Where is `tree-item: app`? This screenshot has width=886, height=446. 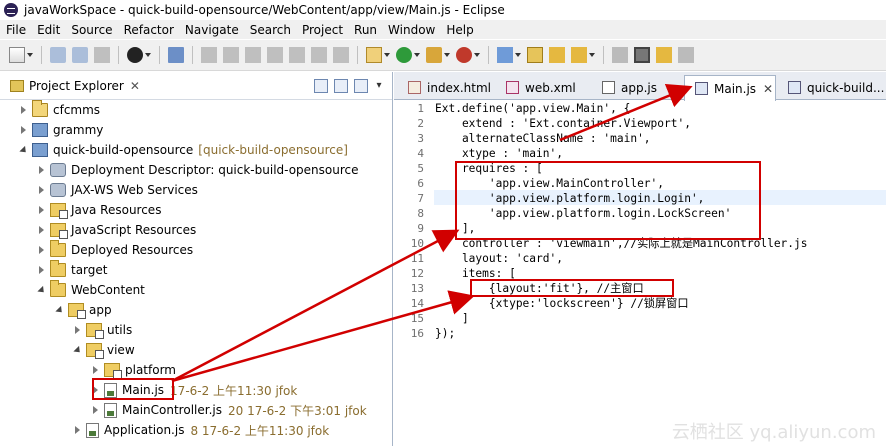
tree-item: app is located at coordinates (83, 310).